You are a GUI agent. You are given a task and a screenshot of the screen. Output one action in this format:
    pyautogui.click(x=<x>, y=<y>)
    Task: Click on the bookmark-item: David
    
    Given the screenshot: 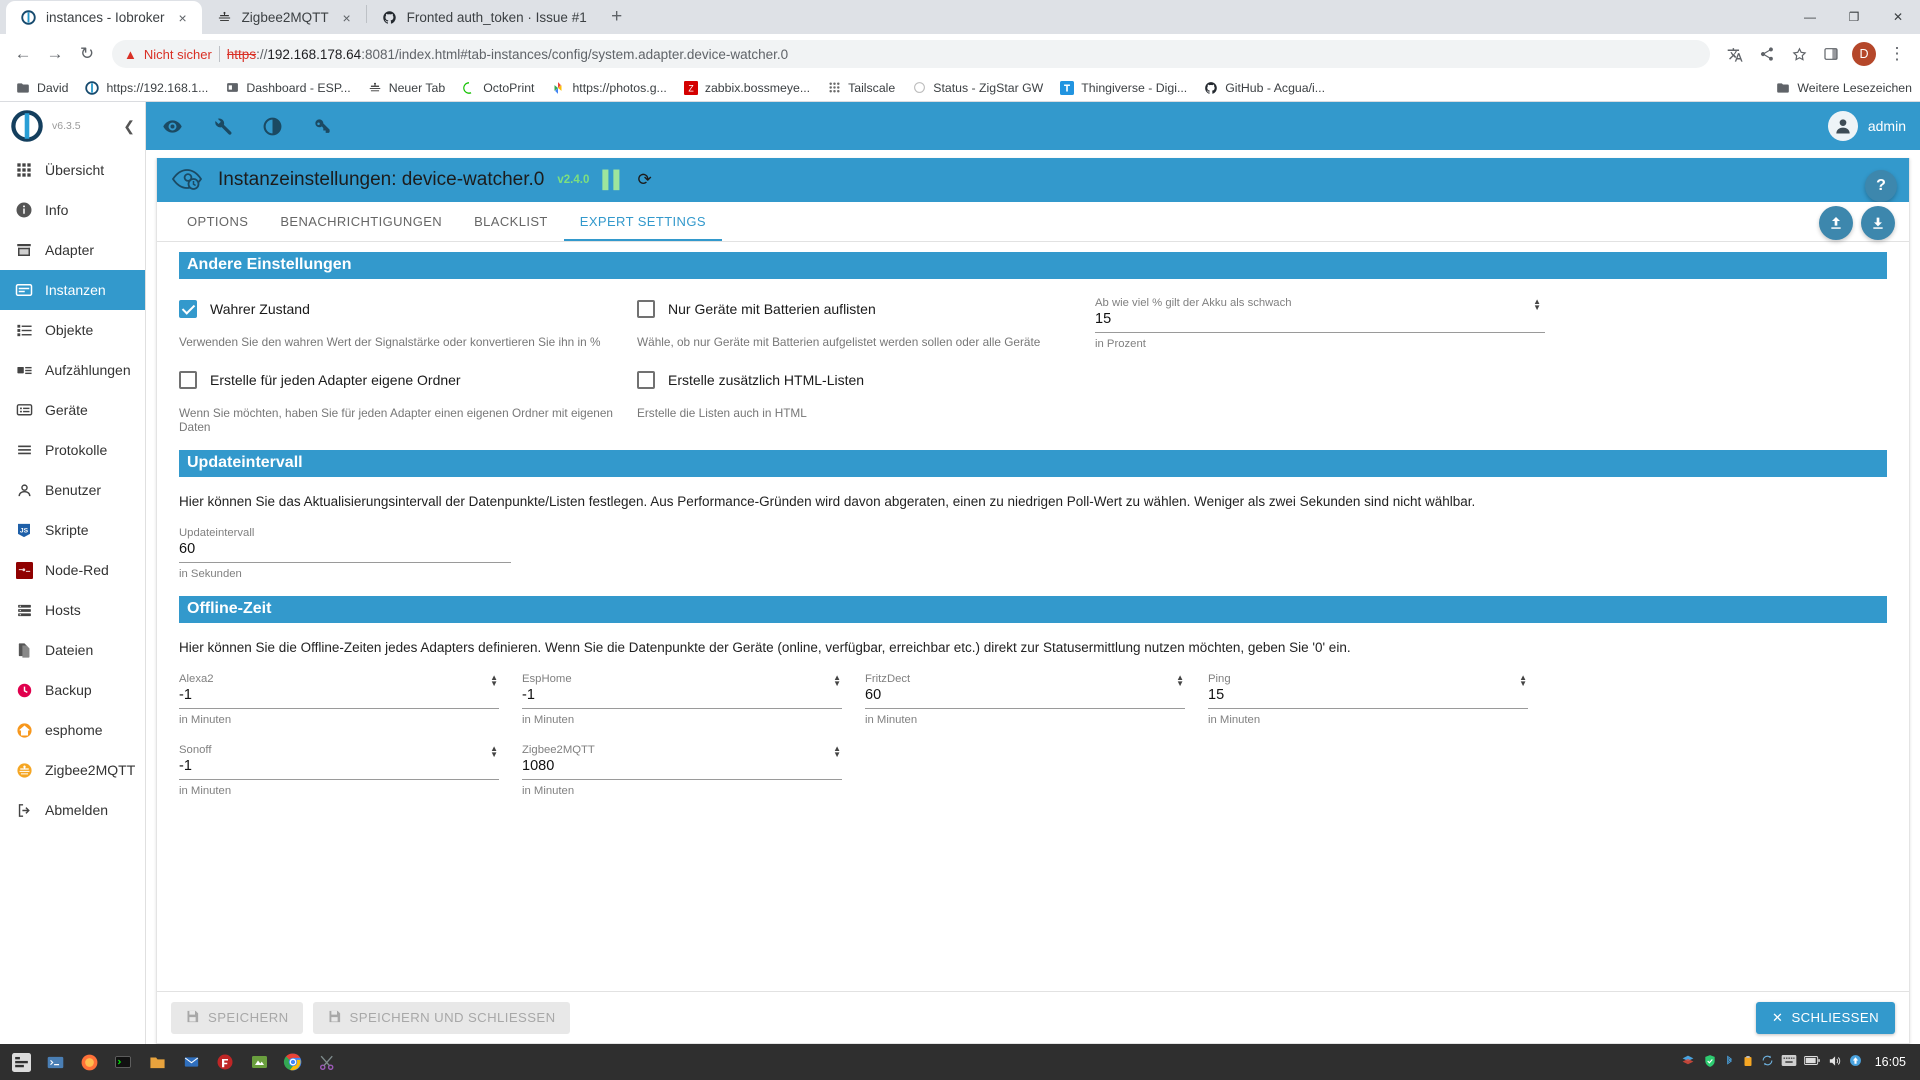 What is the action you would take?
    pyautogui.click(x=41, y=88)
    